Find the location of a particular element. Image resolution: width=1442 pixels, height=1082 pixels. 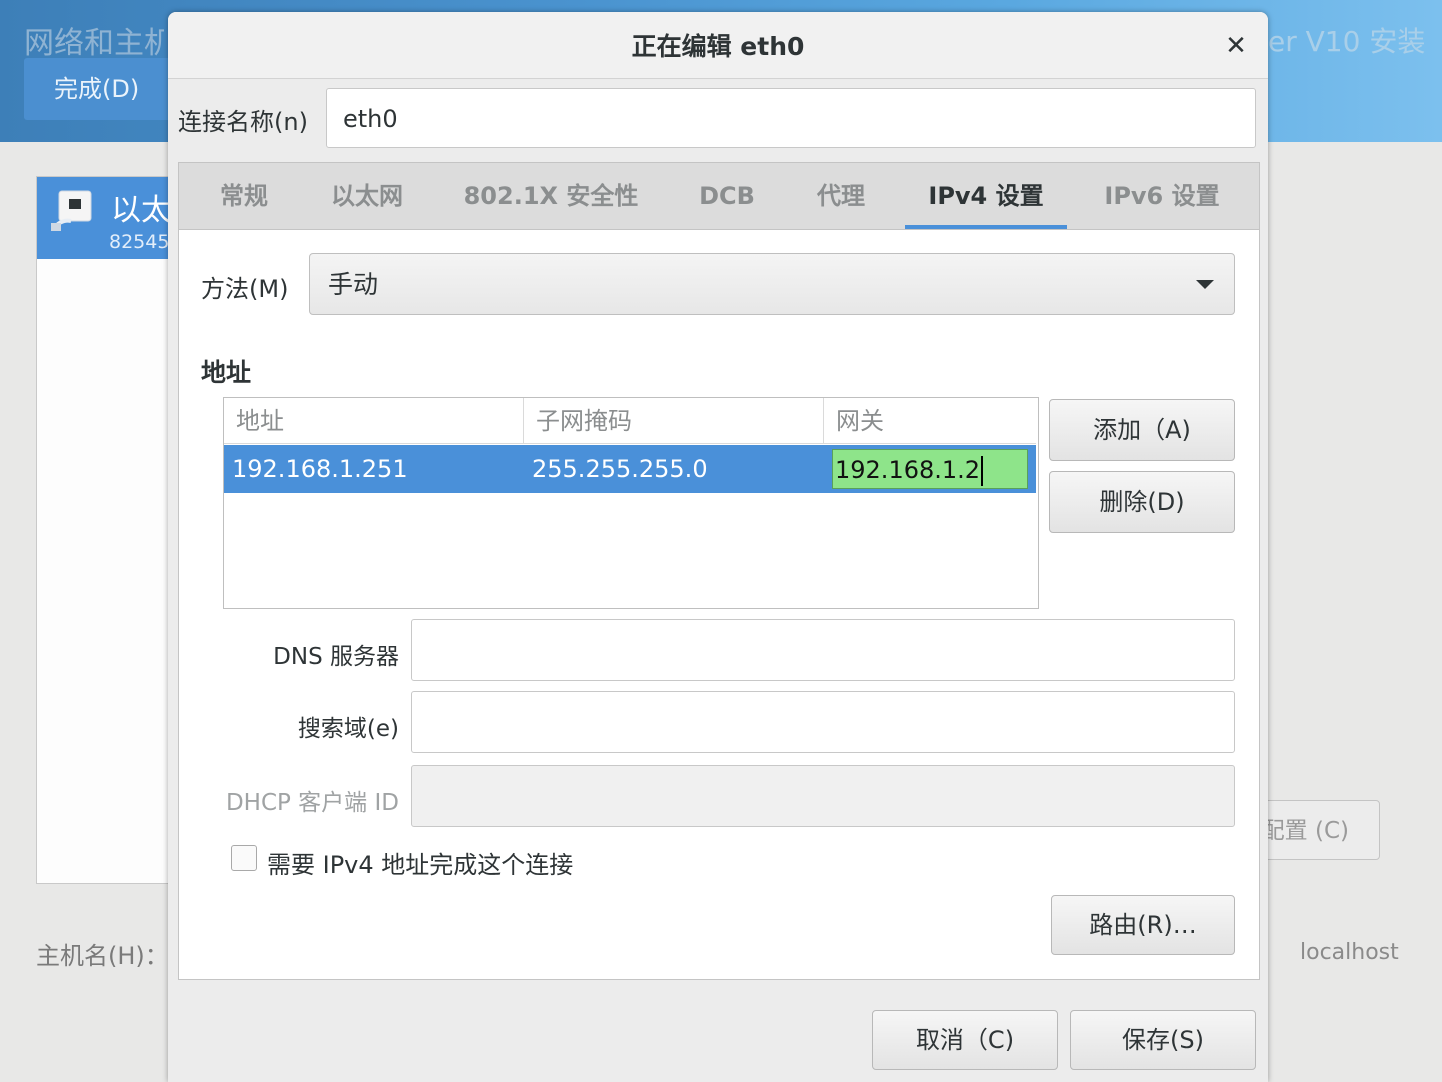

table-row: 192.168.1.251 255.255.255.0 192.168.1.2 is located at coordinates (630, 469).